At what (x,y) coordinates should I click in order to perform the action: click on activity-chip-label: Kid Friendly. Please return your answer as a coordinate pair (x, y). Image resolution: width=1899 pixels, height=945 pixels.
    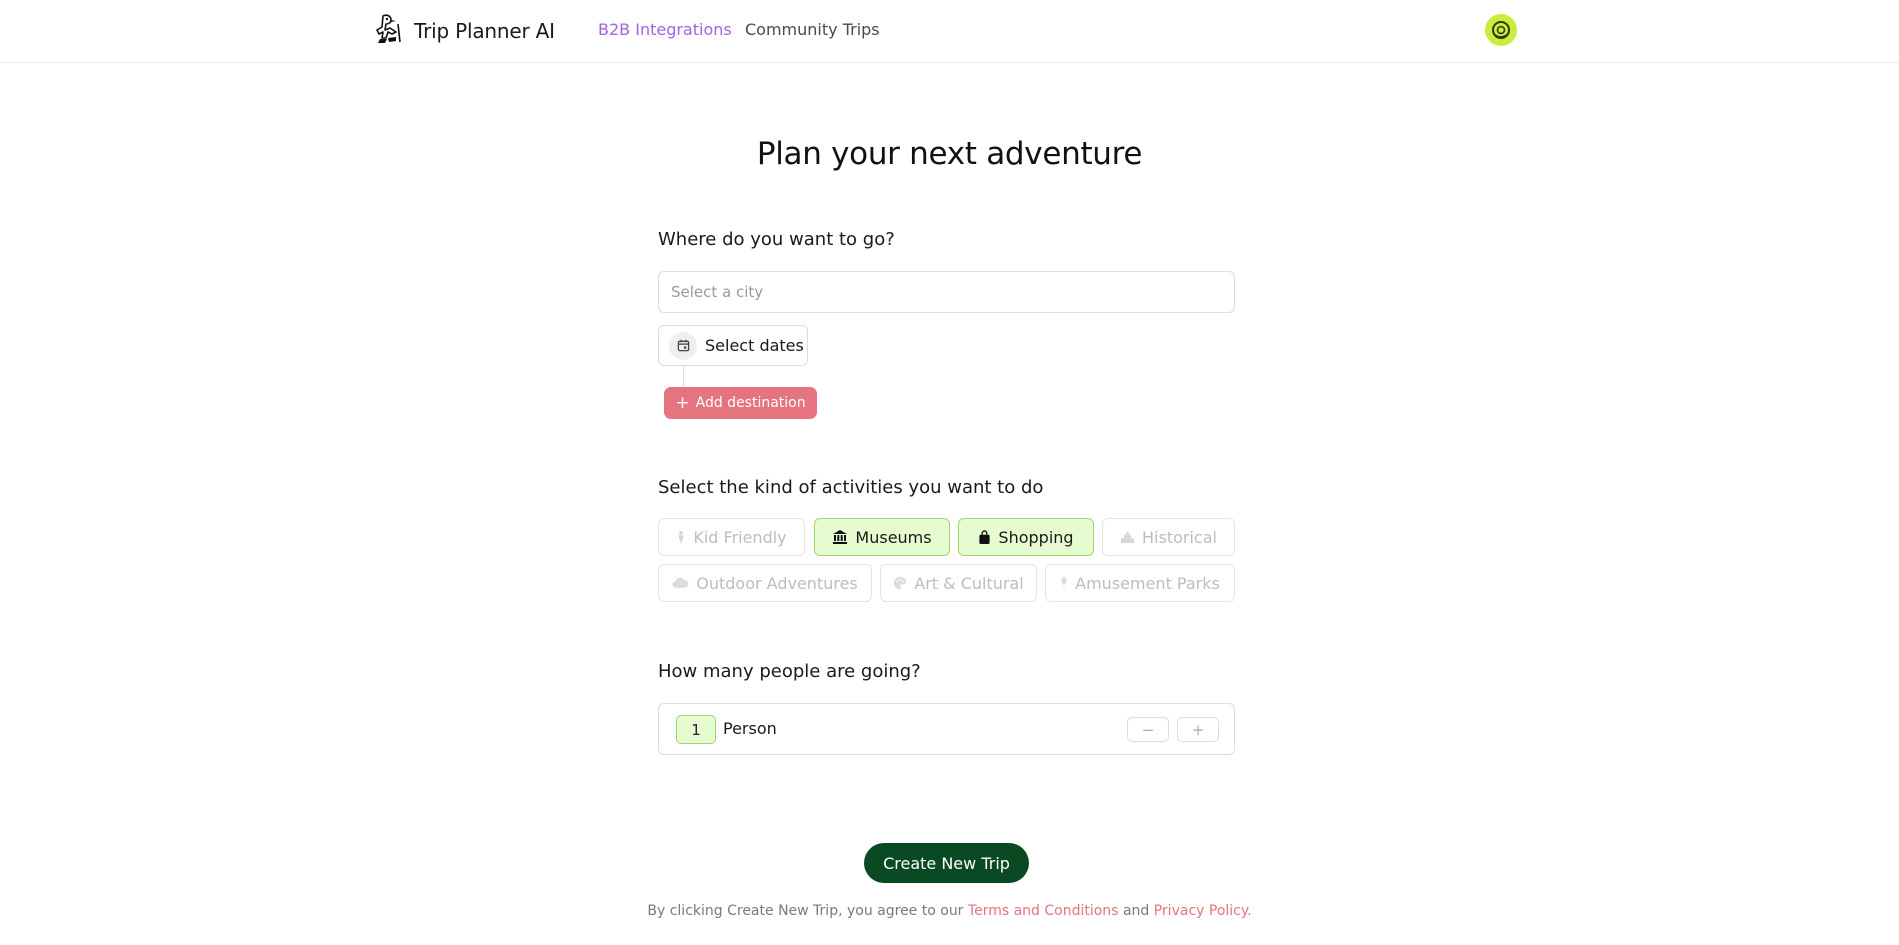
    Looking at the image, I should click on (740, 537).